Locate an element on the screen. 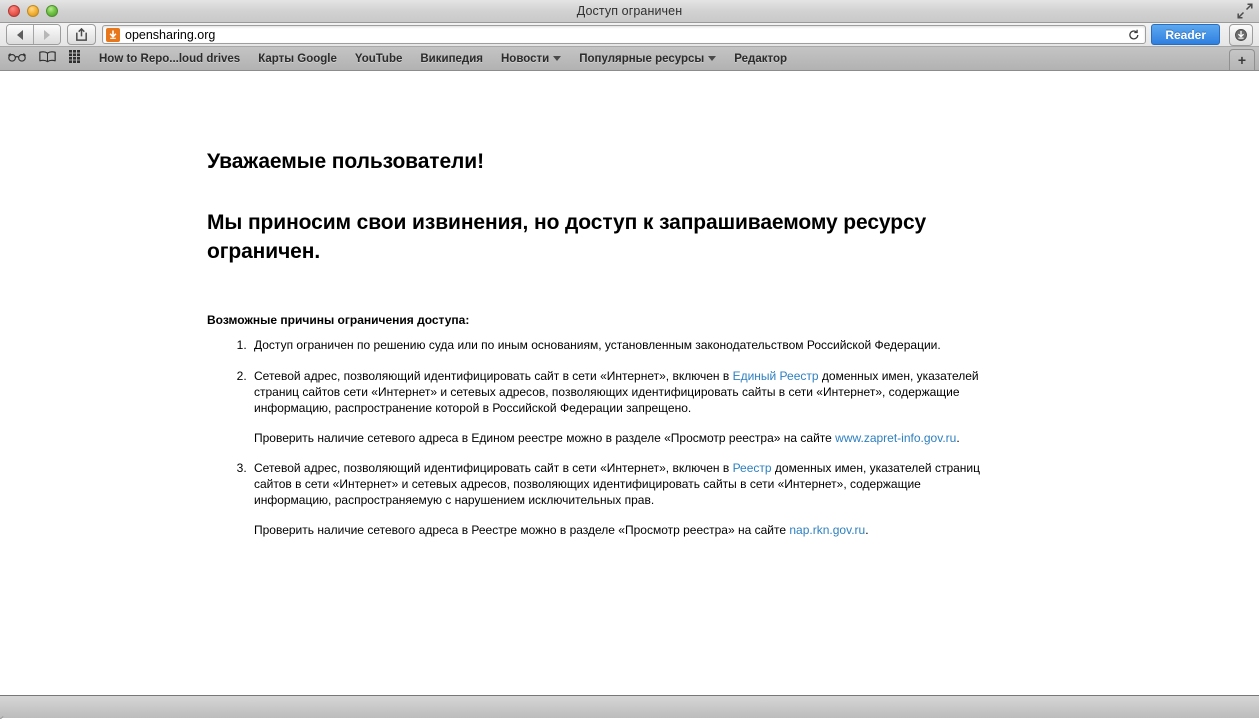 The height and width of the screenshot is (724, 1259). titlebar: Доступ ограничен is located at coordinates (629, 11).